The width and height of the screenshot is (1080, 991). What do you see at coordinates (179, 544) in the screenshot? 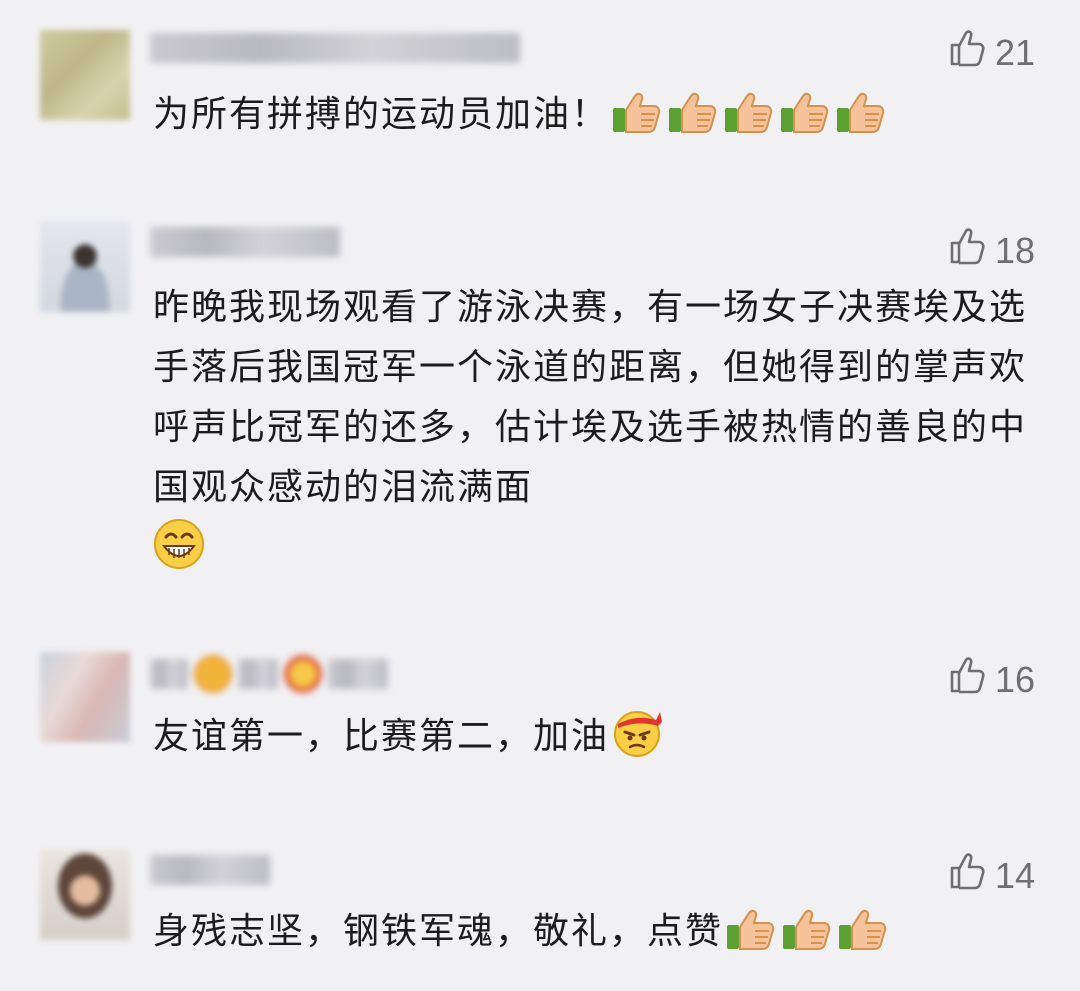
I see `grin-emoji` at bounding box center [179, 544].